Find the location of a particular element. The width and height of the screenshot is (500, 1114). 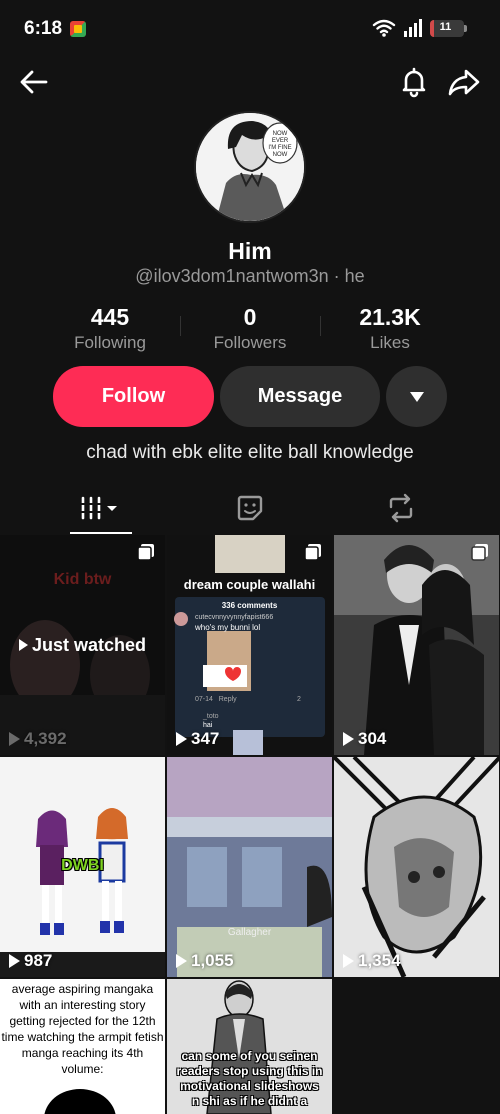

app-notification-icon is located at coordinates (78, 29).